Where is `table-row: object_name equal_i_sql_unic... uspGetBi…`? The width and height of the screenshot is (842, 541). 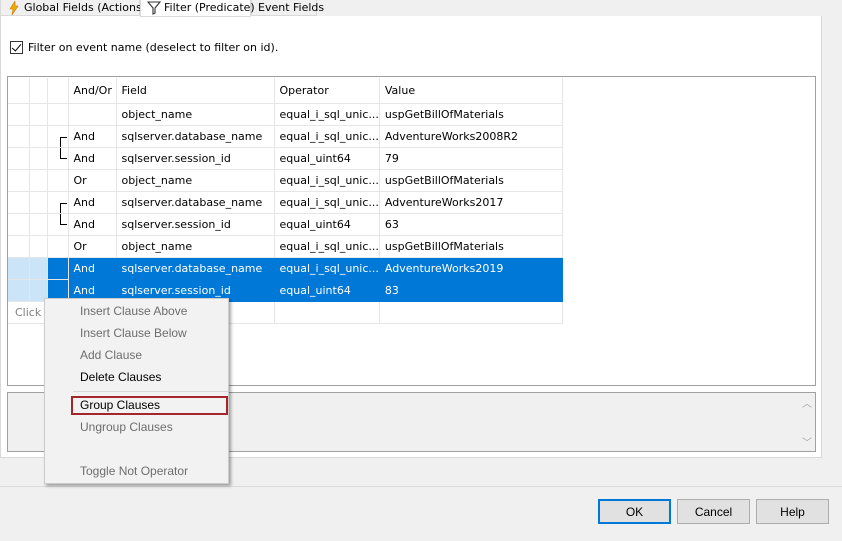 table-row: object_name equal_i_sql_unic... uspGetBi… is located at coordinates (285, 114).